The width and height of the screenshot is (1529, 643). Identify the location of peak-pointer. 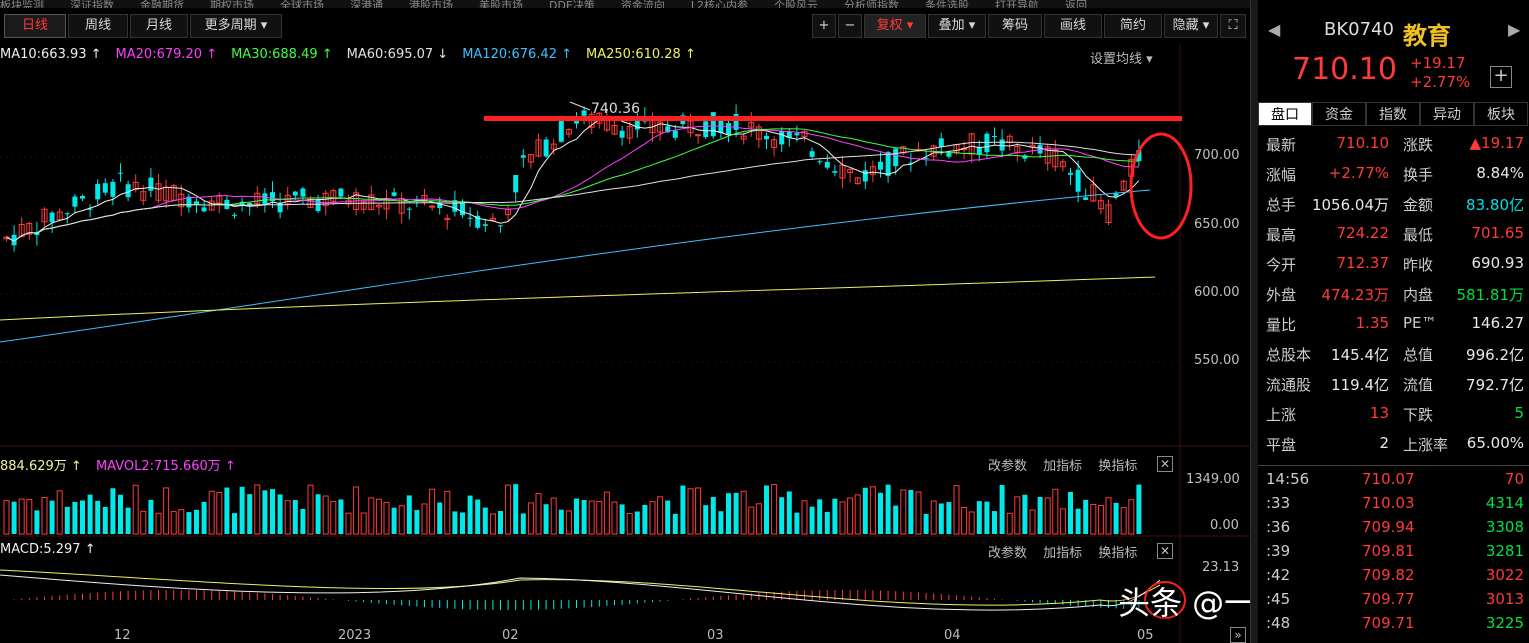
(580, 106).